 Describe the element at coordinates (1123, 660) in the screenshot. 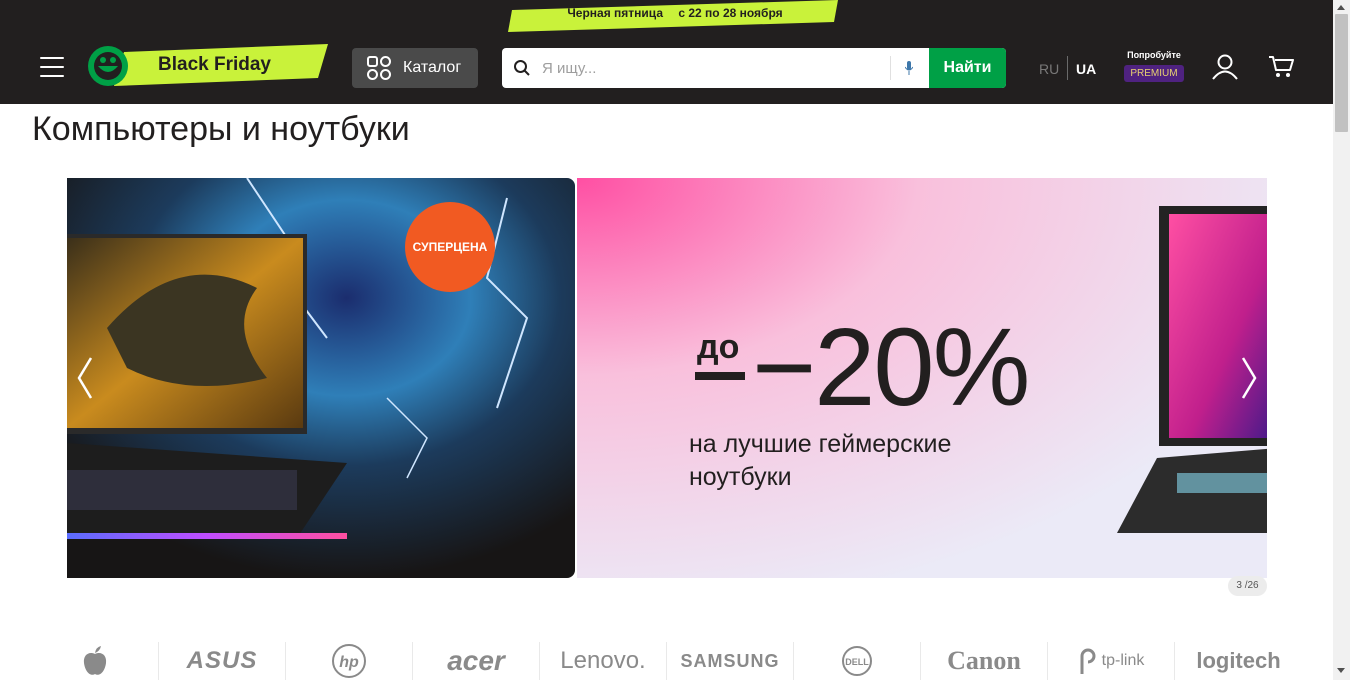

I see `tplink-logo: tp-link` at that location.